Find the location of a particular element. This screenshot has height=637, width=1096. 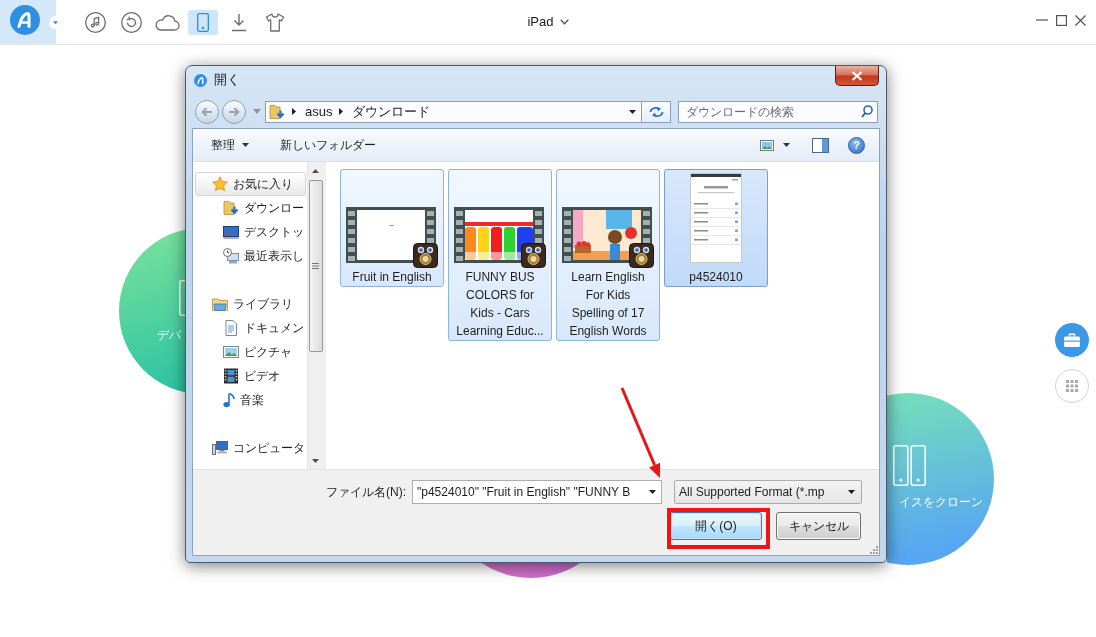

feature-label: イスをクローン is located at coordinates (941, 502).